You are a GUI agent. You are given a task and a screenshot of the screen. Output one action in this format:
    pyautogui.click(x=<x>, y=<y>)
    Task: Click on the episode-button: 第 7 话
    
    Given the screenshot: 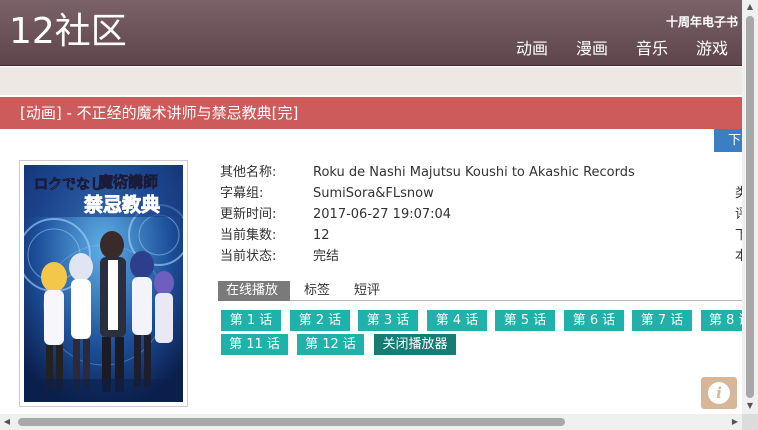 What is the action you would take?
    pyautogui.click(x=662, y=320)
    